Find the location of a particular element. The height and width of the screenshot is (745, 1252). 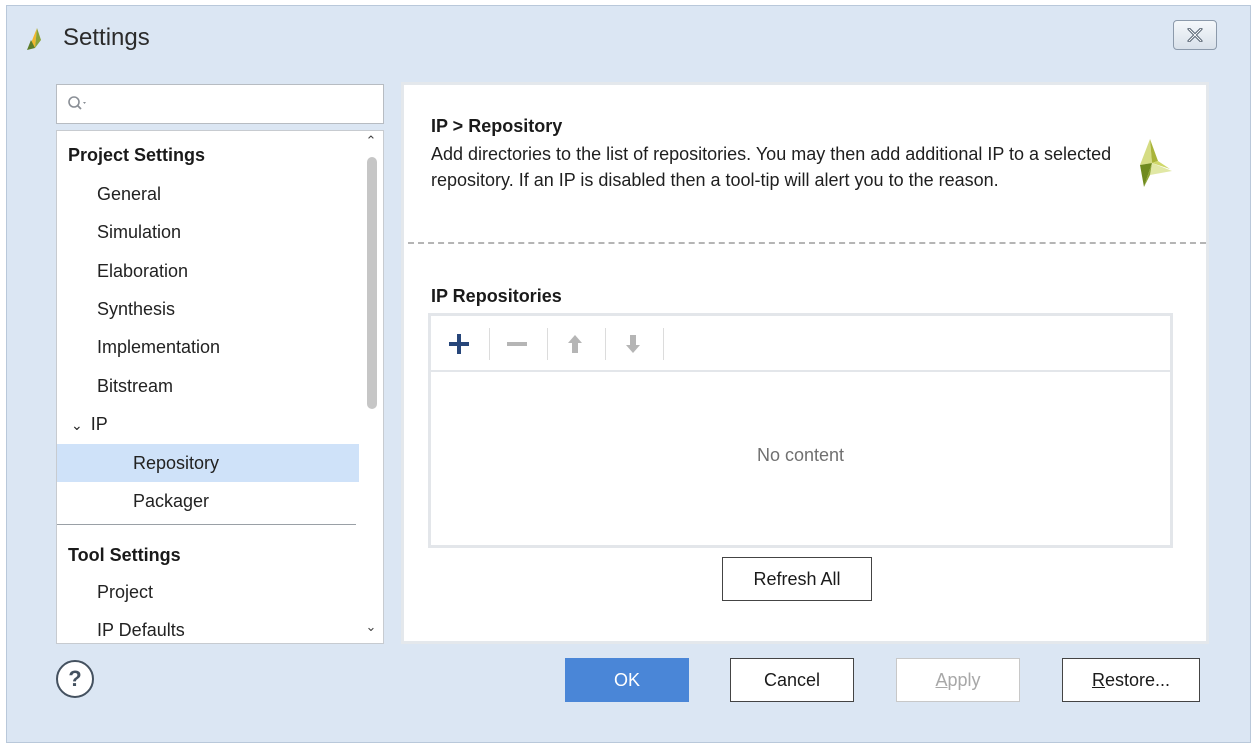

move-up-button is located at coordinates (575, 344).